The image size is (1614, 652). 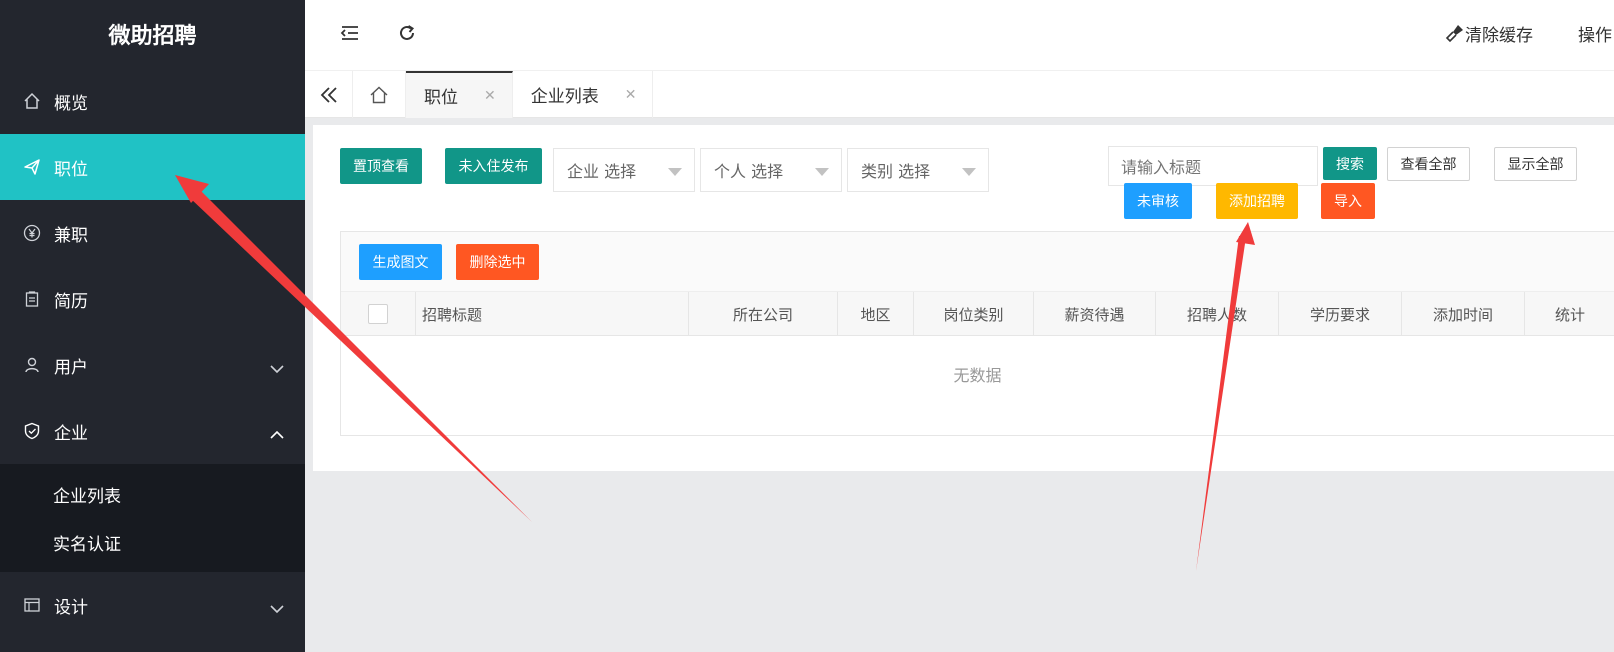 I want to click on select-value: 类别 选择, so click(x=896, y=171).